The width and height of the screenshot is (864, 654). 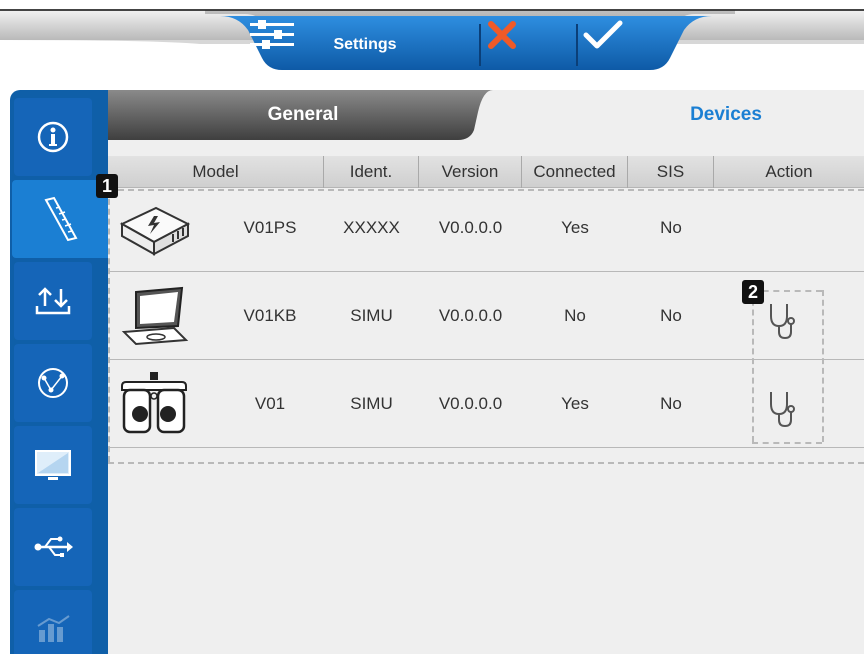 What do you see at coordinates (53, 628) in the screenshot?
I see `chart-icon` at bounding box center [53, 628].